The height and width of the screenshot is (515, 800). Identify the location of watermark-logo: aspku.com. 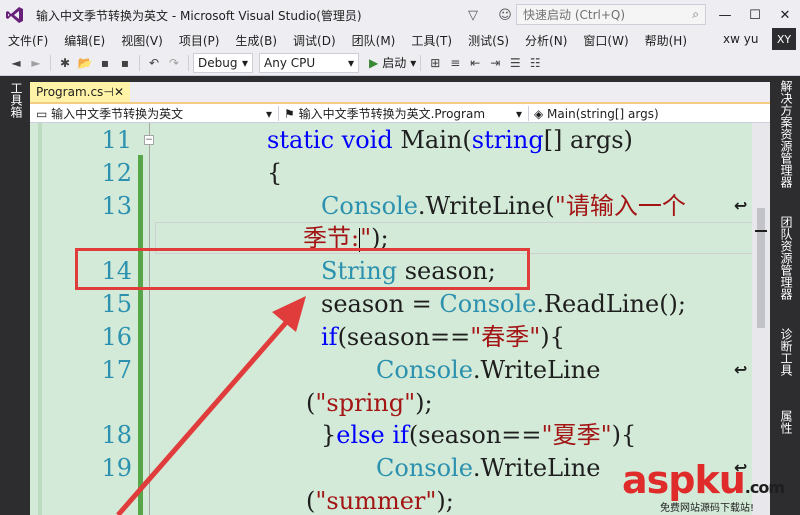
(703, 480).